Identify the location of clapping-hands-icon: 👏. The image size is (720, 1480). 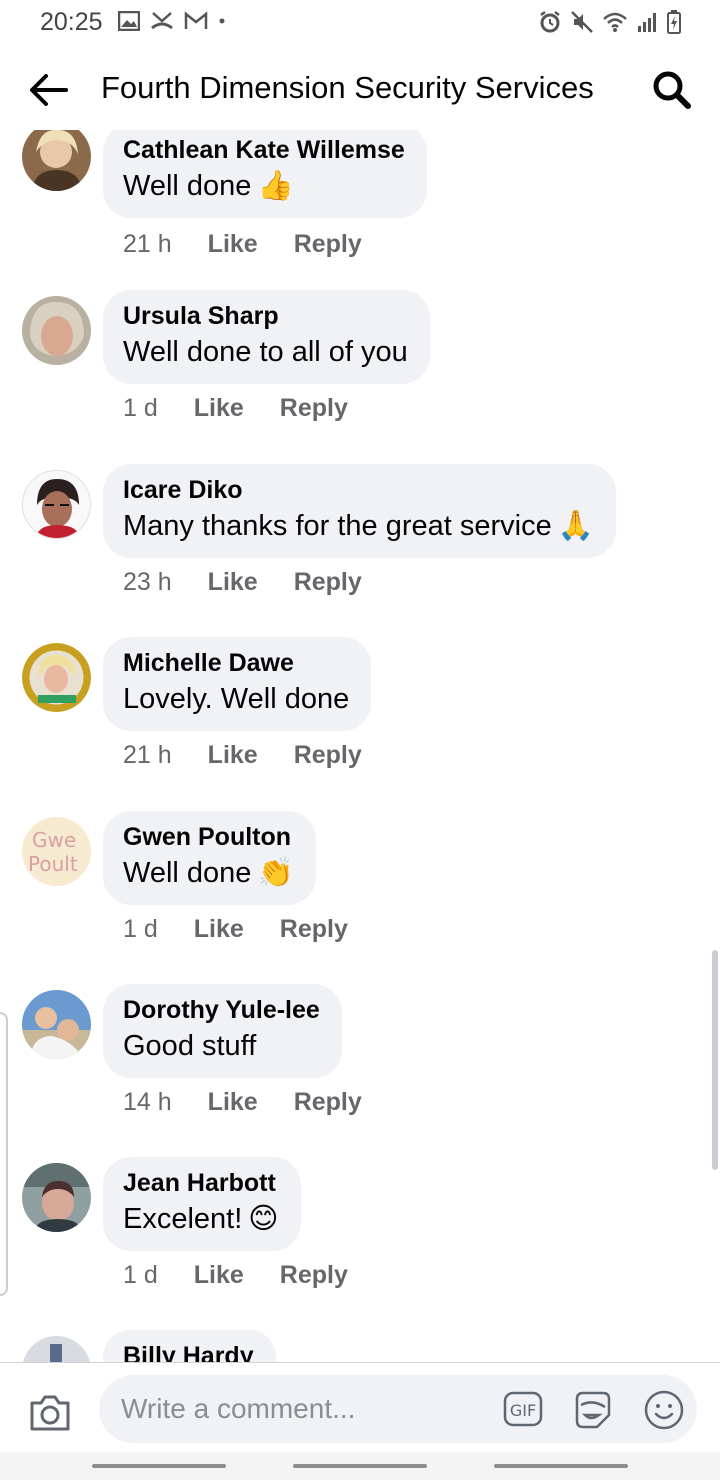
(275, 873).